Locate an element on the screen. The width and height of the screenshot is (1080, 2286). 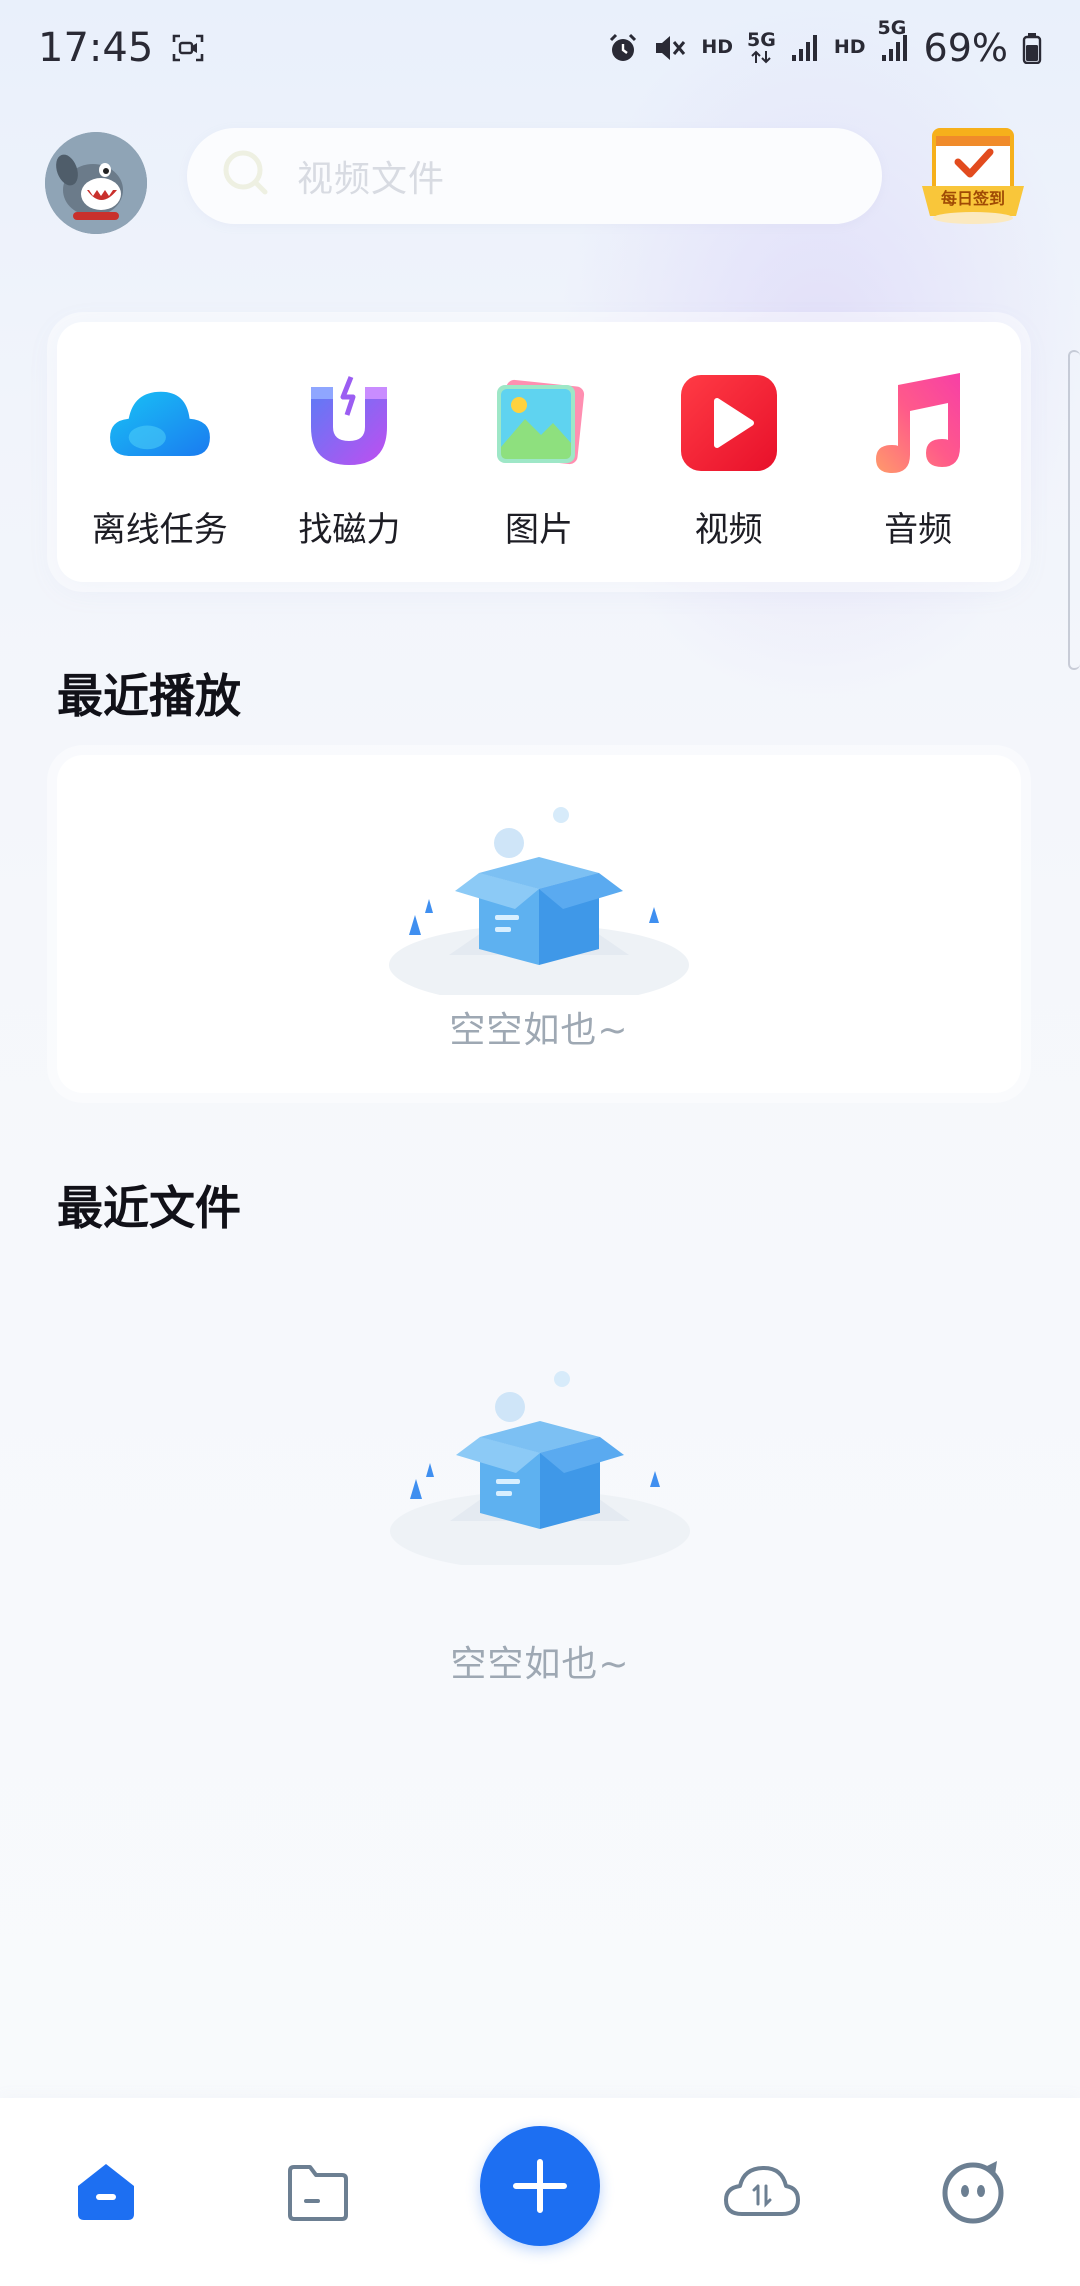
quick-label: 离线任务 is located at coordinates (159, 530).